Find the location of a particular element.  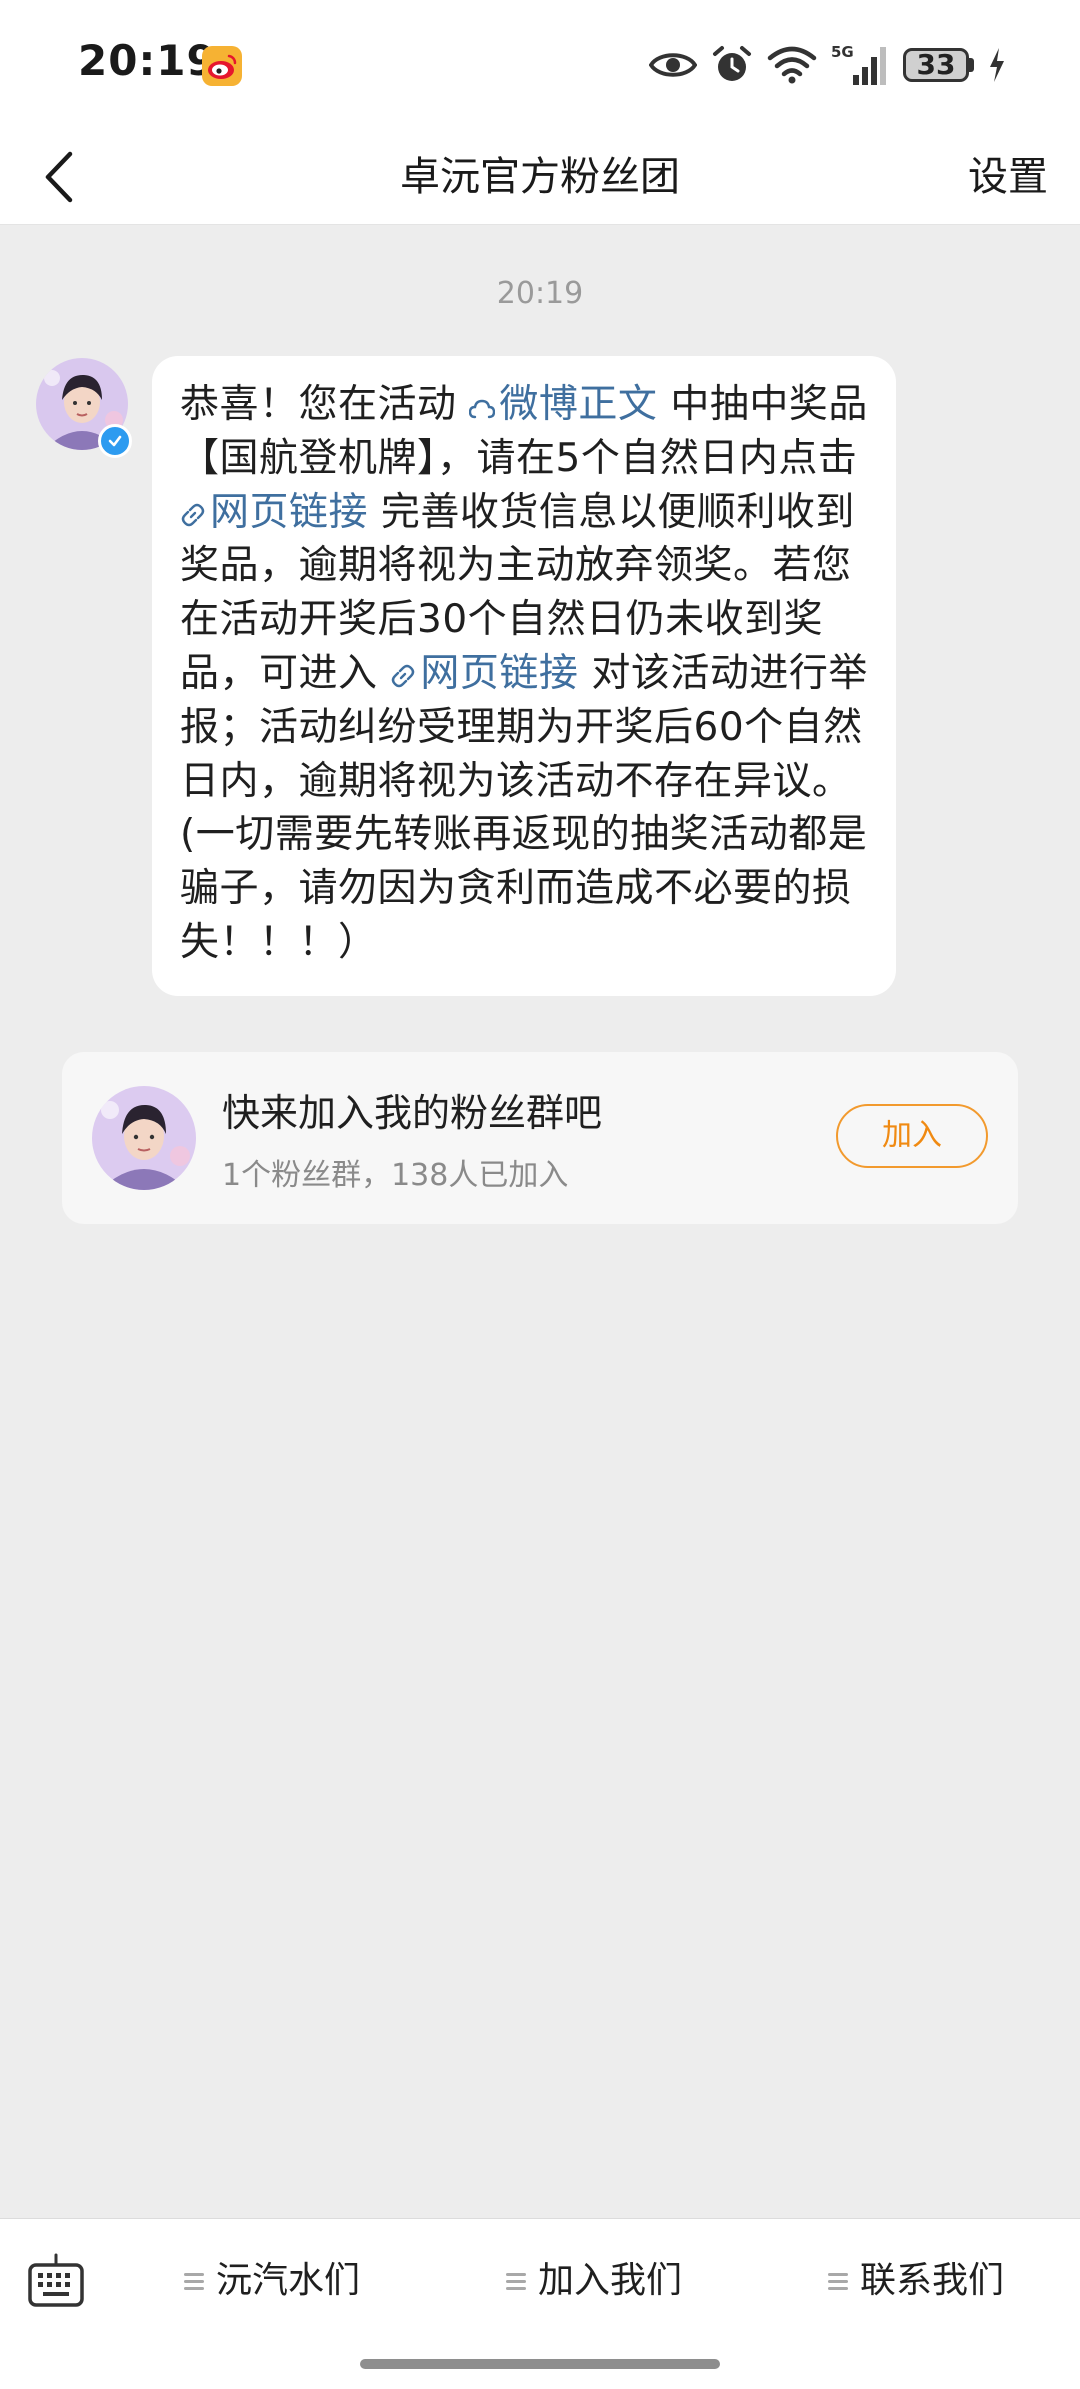

weibo-post-link: 微博正文 is located at coordinates (563, 404).